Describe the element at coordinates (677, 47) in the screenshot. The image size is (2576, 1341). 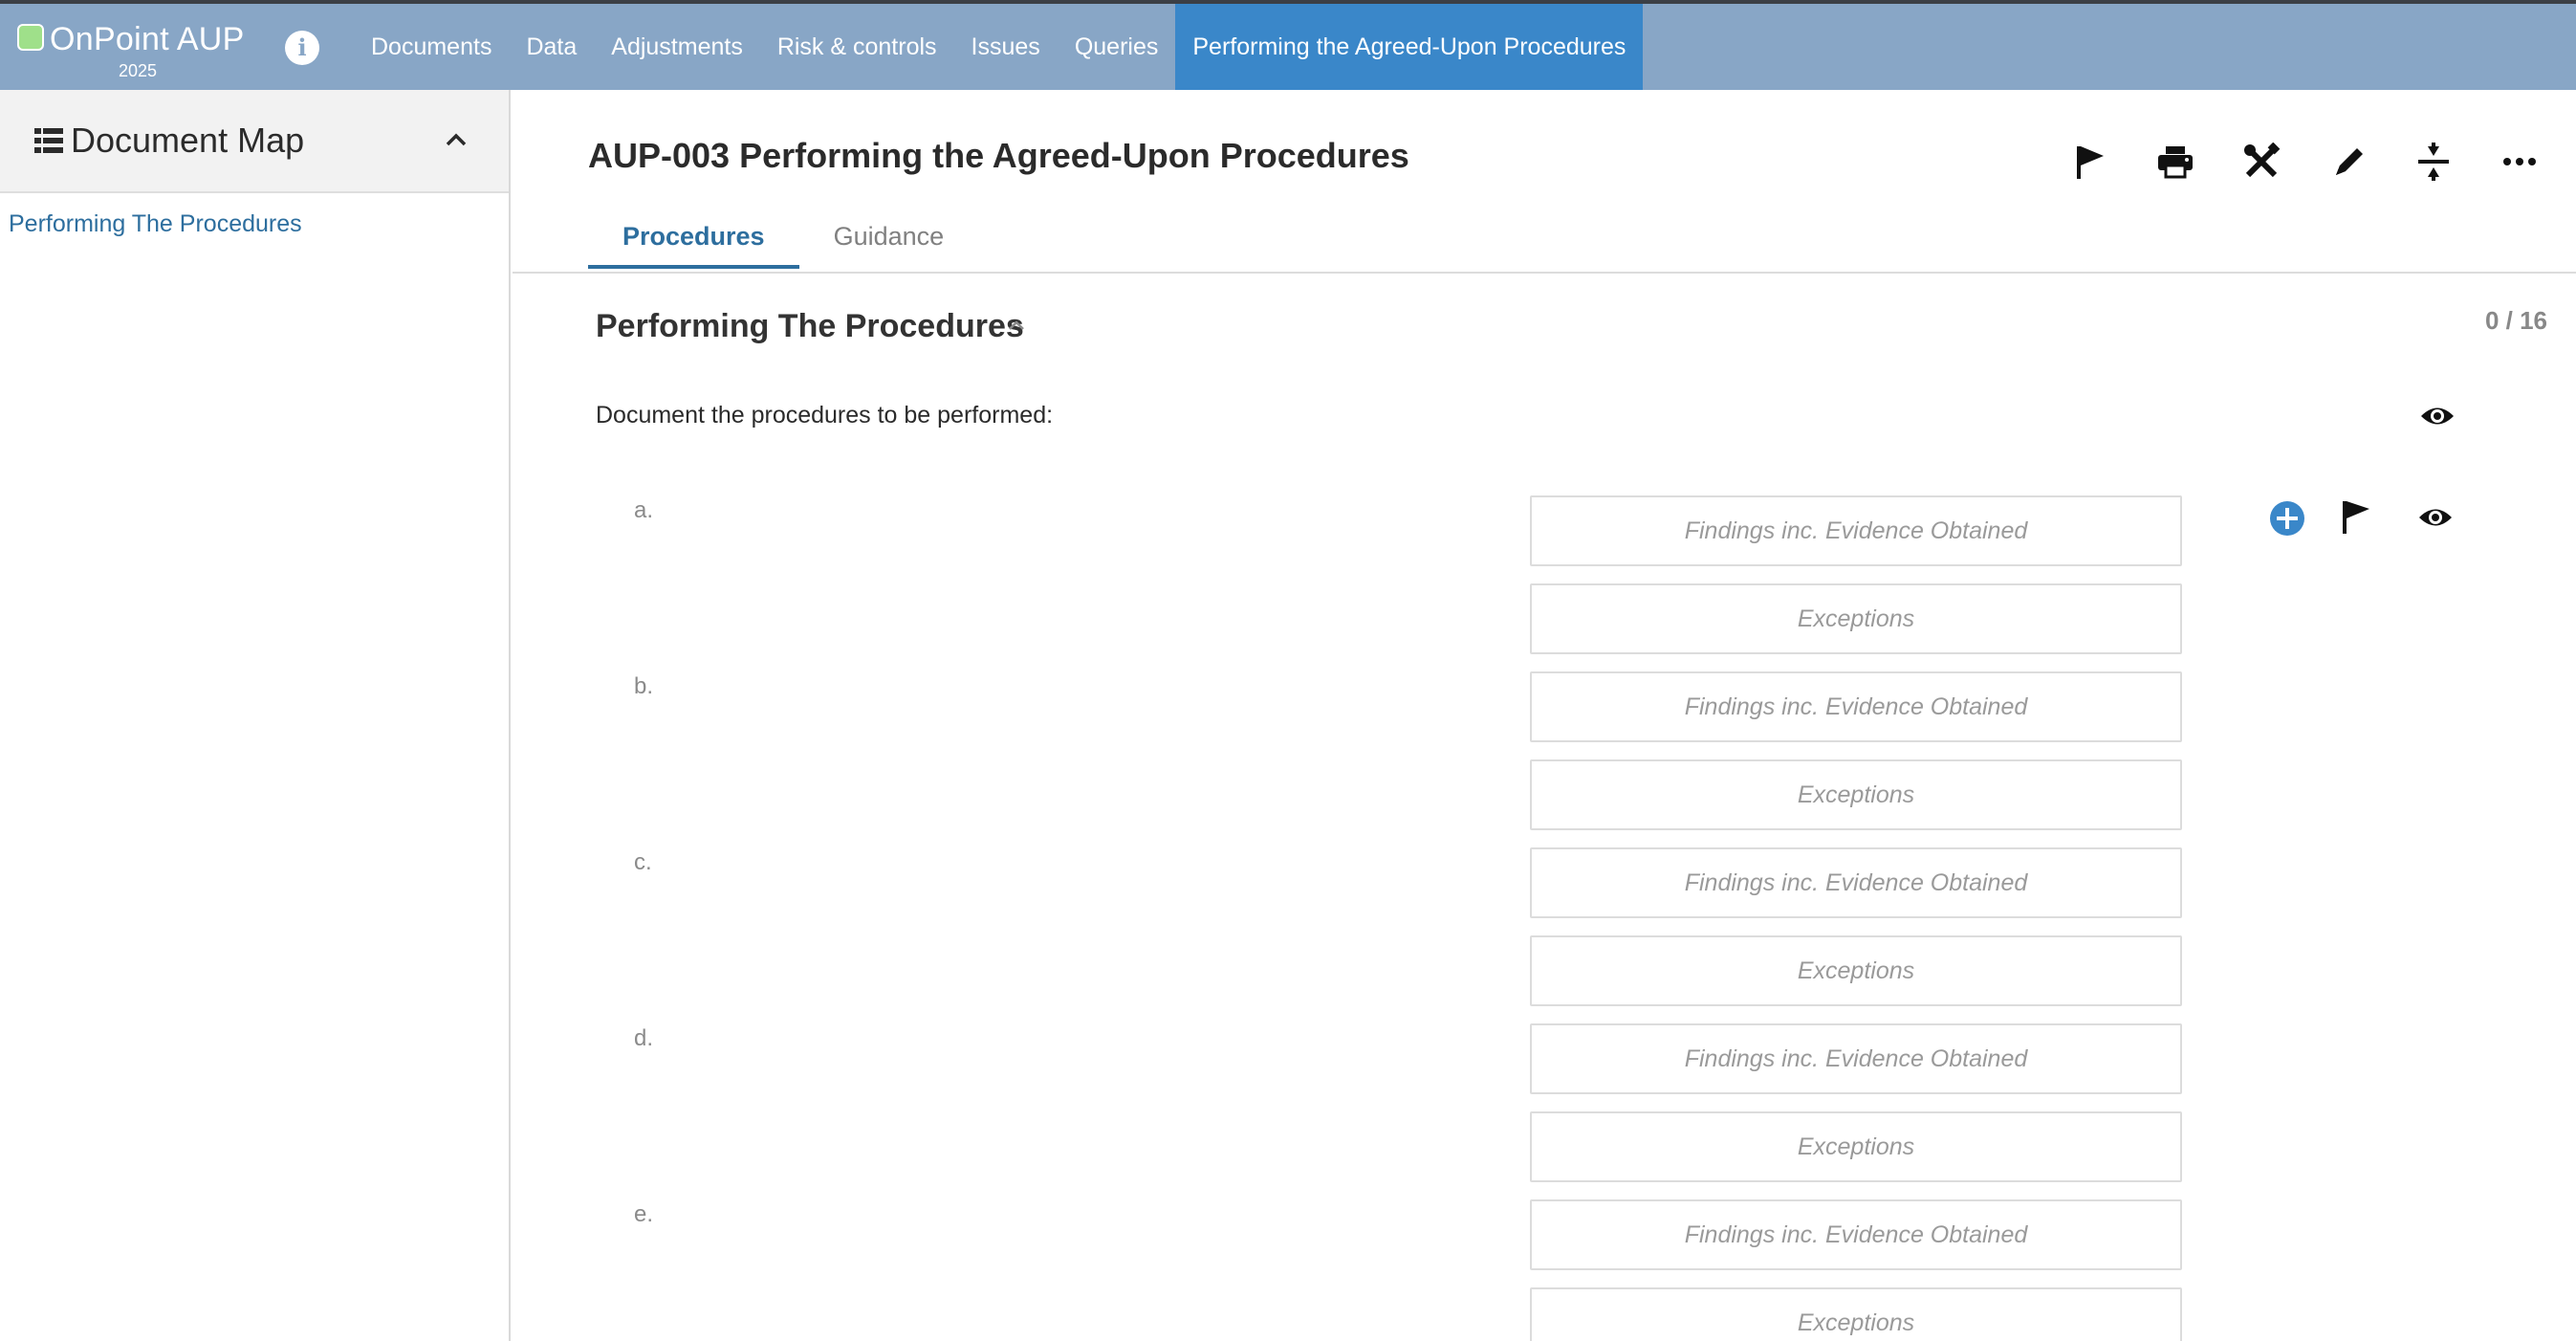
I see `nav-item-adjustments: Adjustments` at that location.